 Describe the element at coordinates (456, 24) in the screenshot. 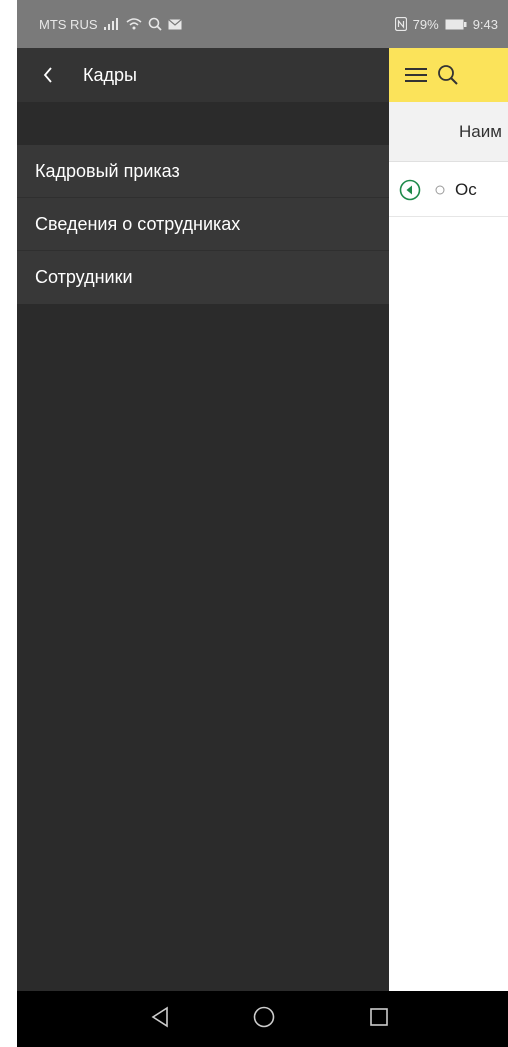

I see `battery-icon` at that location.